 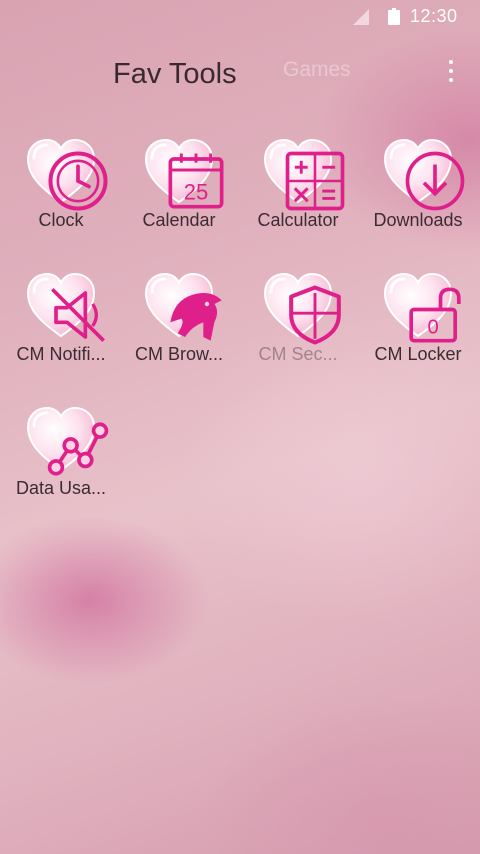 I want to click on app-label-calendar: Calendar, so click(x=179, y=220).